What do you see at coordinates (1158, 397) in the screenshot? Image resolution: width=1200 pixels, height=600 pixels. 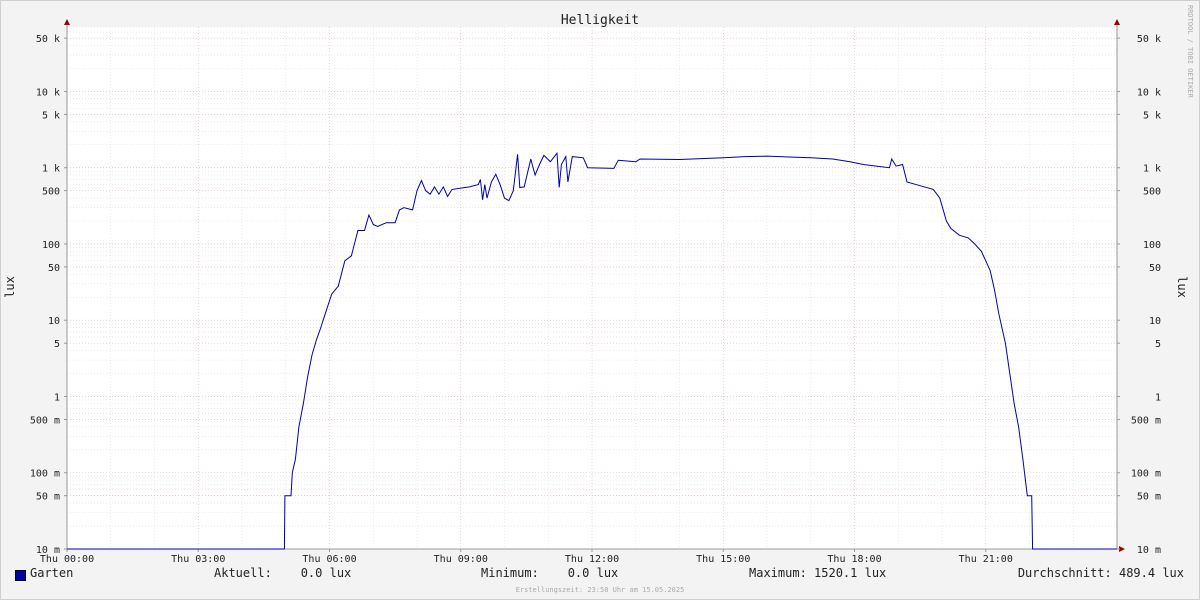 I see `y-tick-label-right: 1` at bounding box center [1158, 397].